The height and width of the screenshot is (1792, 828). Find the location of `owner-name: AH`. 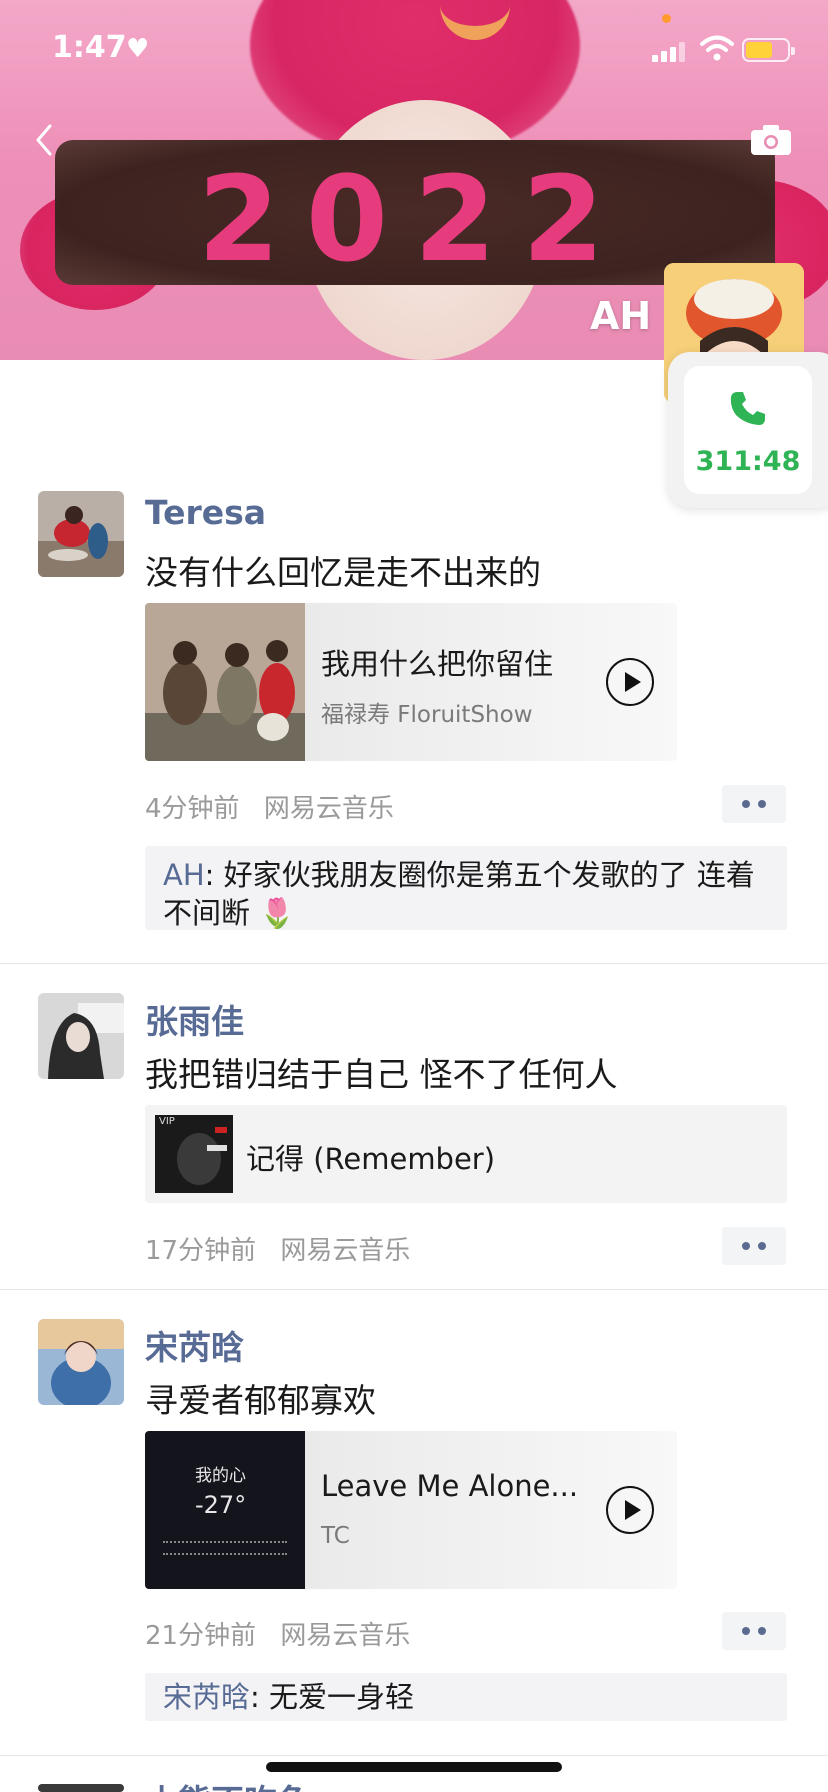

owner-name: AH is located at coordinates (621, 316).